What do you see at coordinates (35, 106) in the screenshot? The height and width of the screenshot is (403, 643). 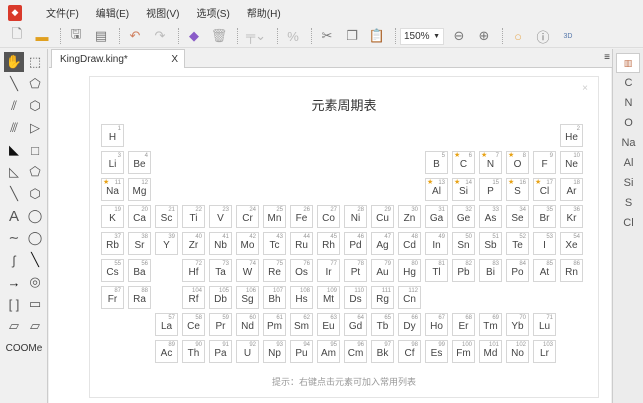 I see `hexagon-icon: ⬡` at bounding box center [35, 106].